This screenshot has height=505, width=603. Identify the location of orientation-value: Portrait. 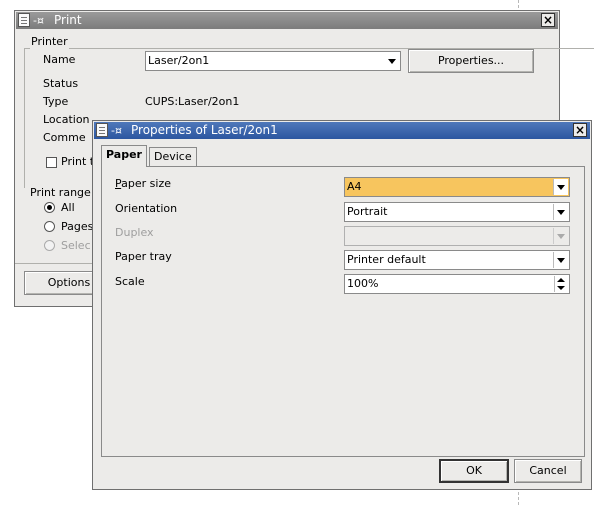
(367, 211).